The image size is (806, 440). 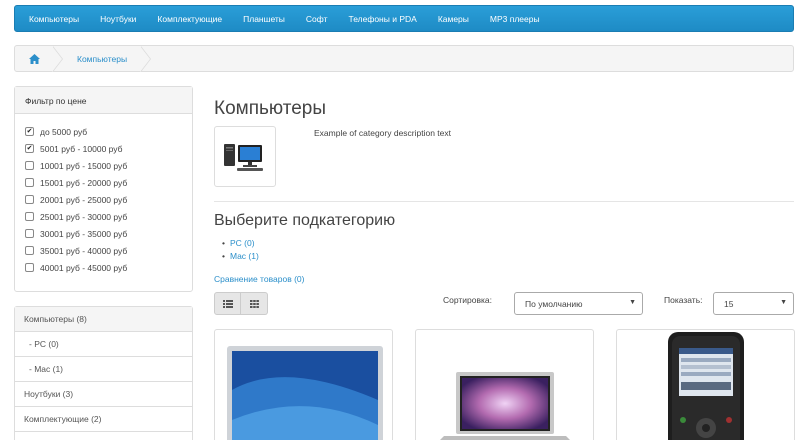 What do you see at coordinates (317, 19) in the screenshot?
I see `nav-software: Софт` at bounding box center [317, 19].